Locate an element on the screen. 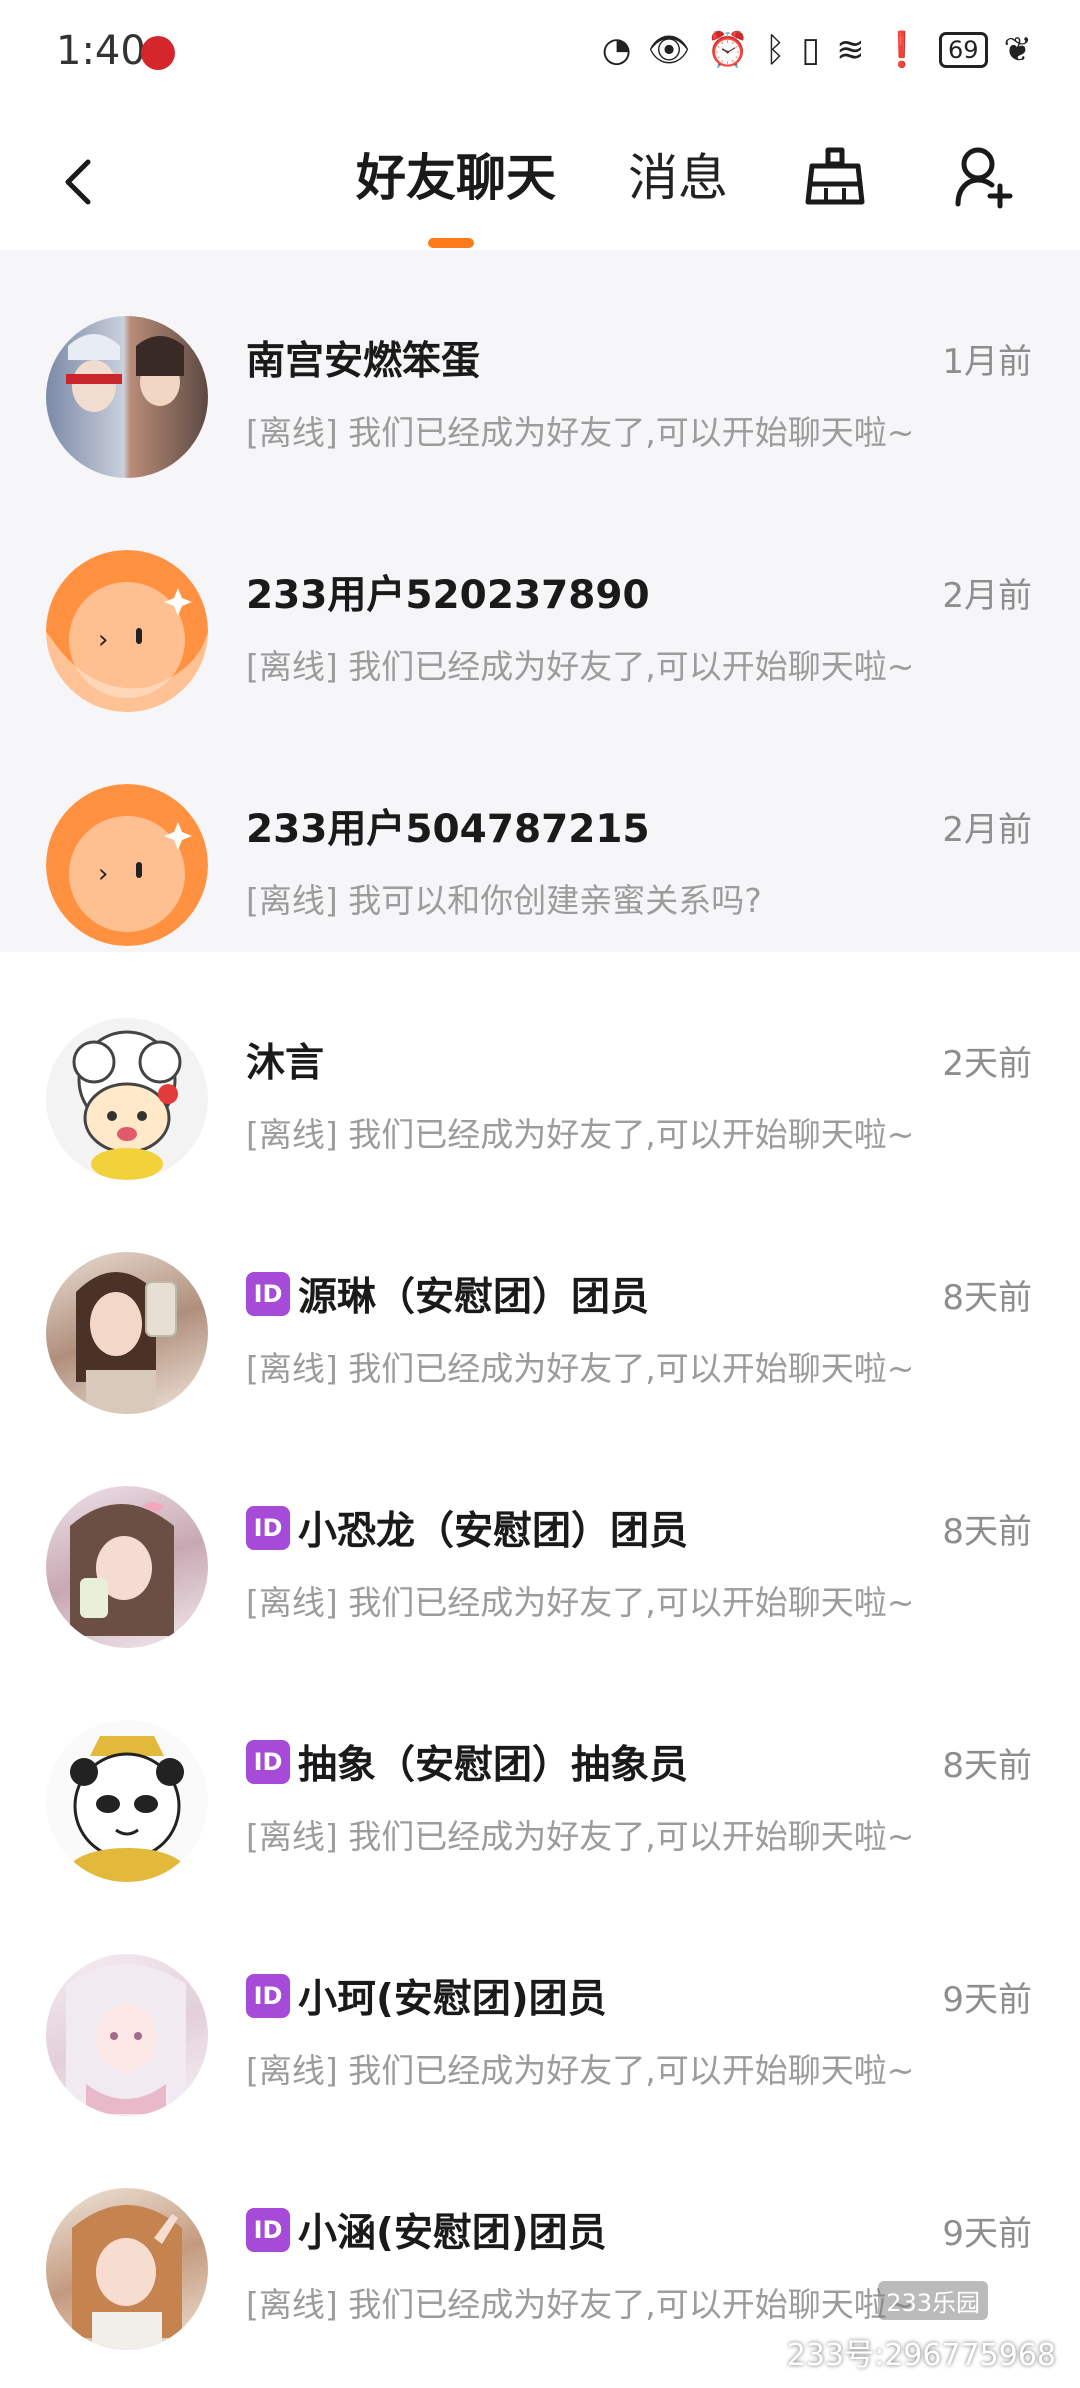  chat-row: 沐言 2天前 [离线] 我们已经成为好友了,可以开始聊天啦~ is located at coordinates (540, 1069).